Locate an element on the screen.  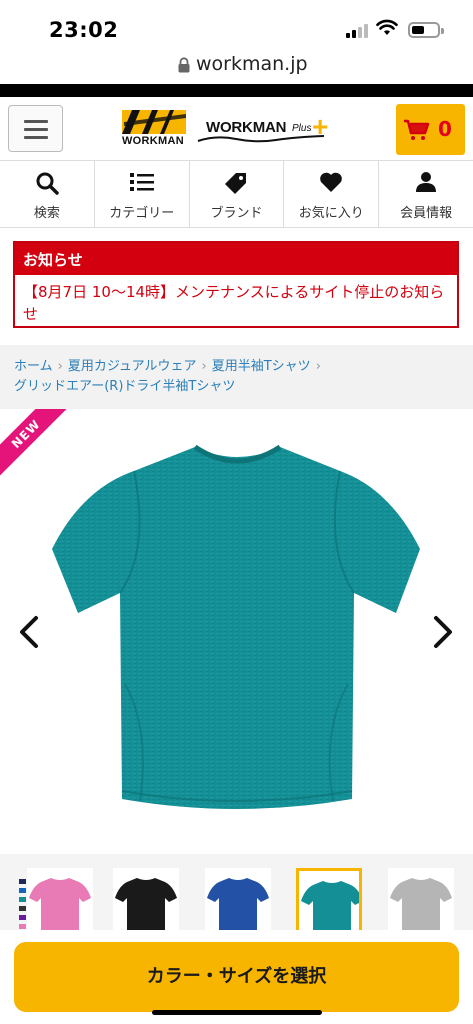
nav-item-account: 会員情報 is located at coordinates (426, 194).